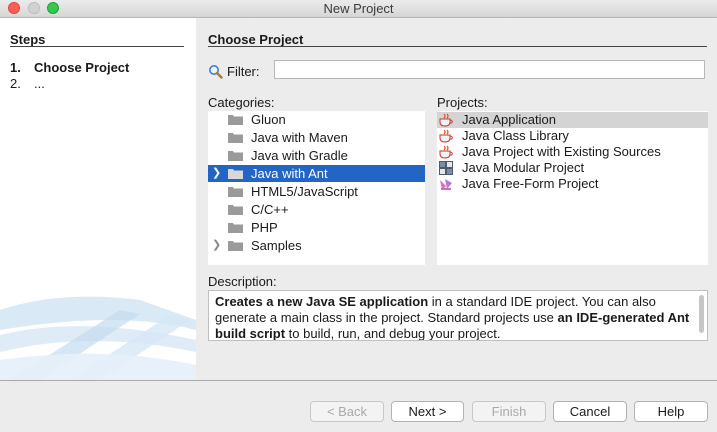 This screenshot has height=432, width=717. Describe the element at coordinates (264, 227) in the screenshot. I see `category-label: PHP` at that location.